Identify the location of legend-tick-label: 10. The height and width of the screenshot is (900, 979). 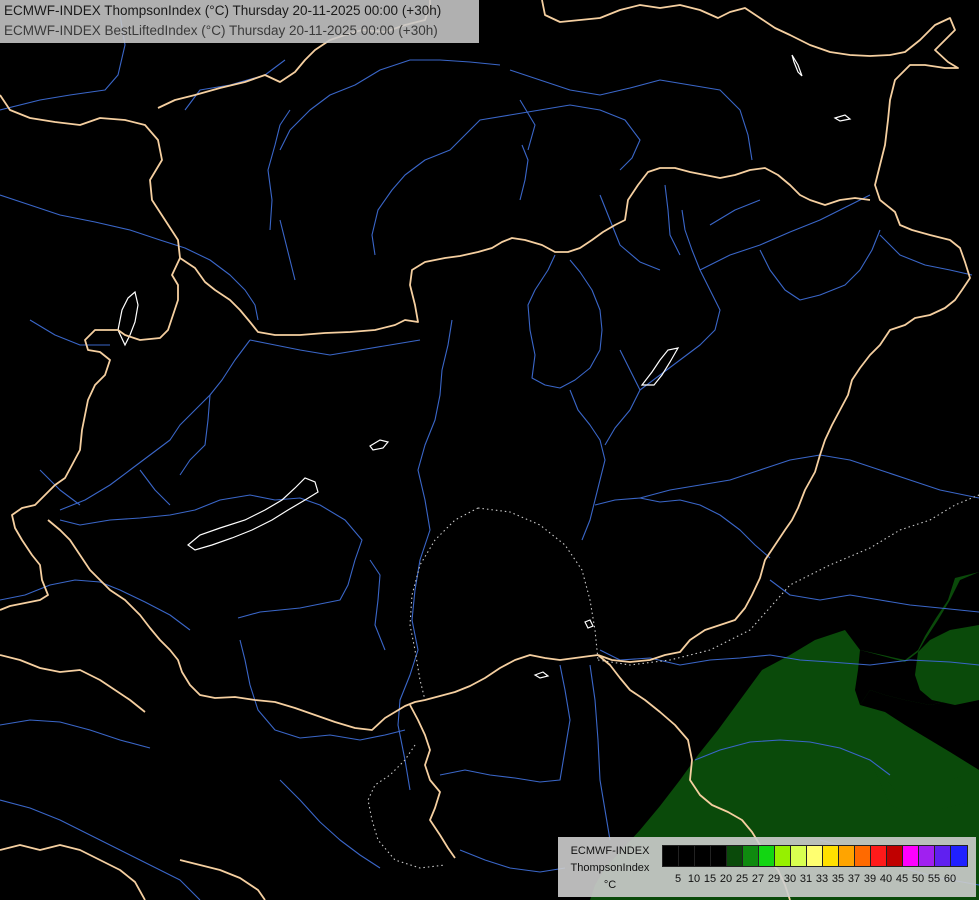
(694, 879).